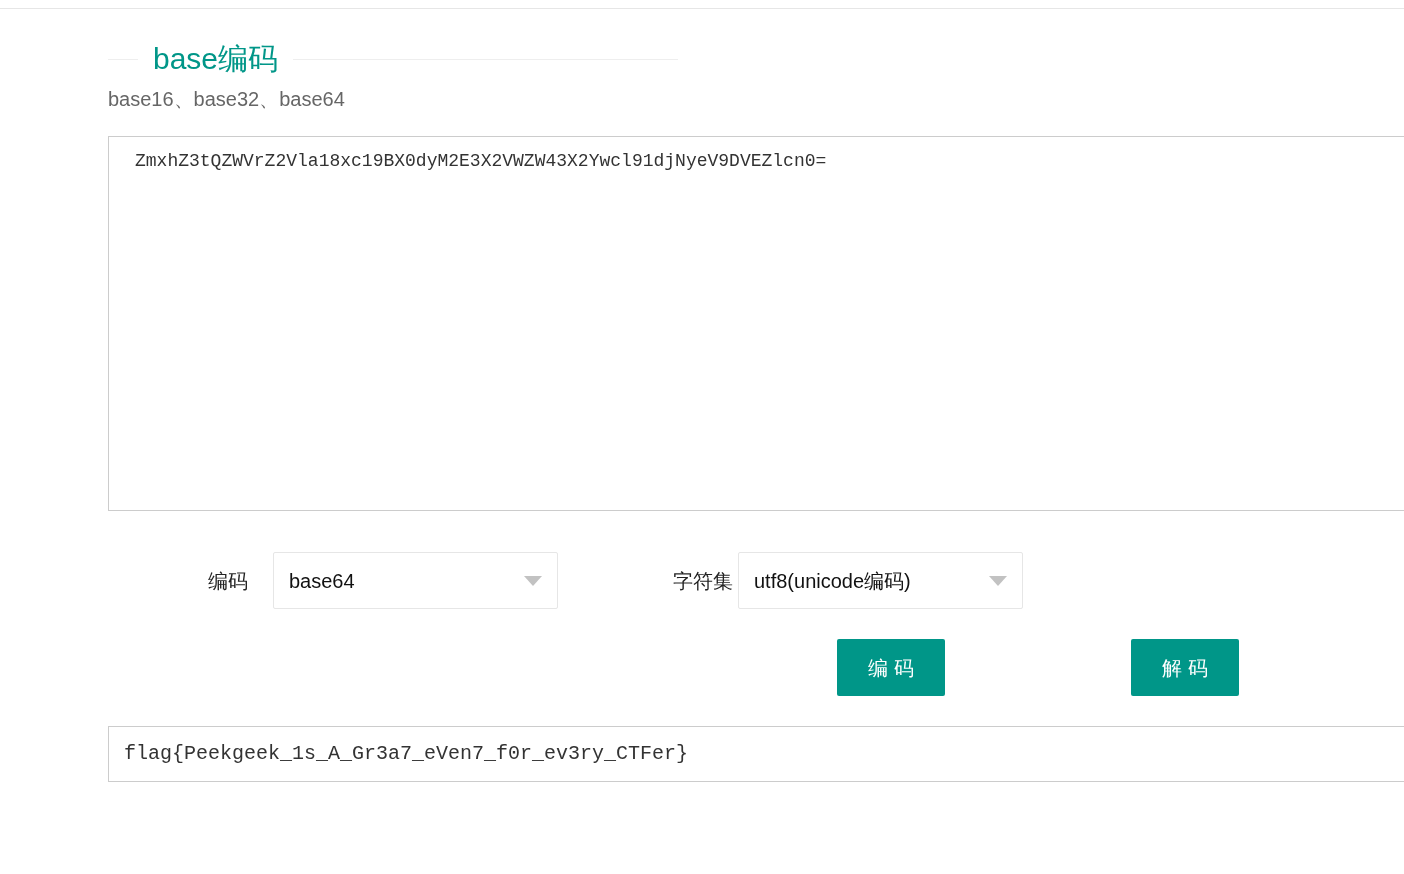 The height and width of the screenshot is (874, 1404). Describe the element at coordinates (216, 59) in the screenshot. I see `section-title: base编码` at that location.